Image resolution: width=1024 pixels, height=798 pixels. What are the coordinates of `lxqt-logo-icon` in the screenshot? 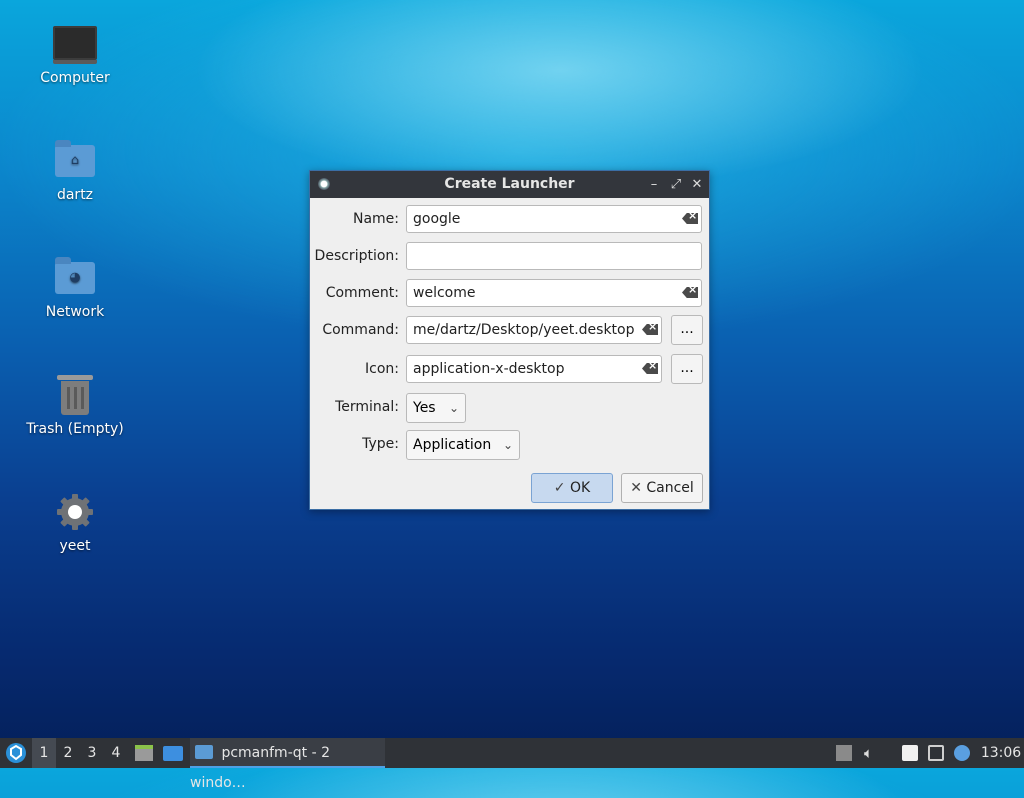 It's located at (16, 753).